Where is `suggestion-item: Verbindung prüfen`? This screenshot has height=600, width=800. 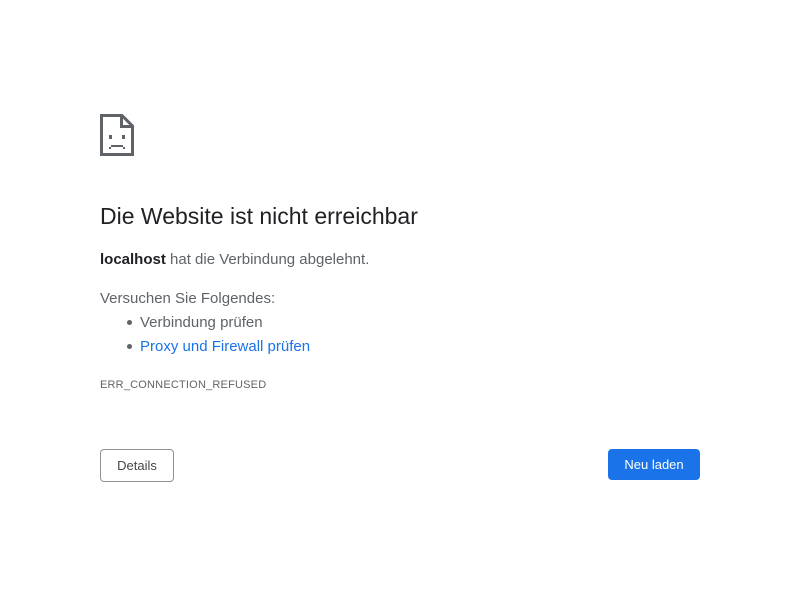
suggestion-item: Verbindung prüfen is located at coordinates (205, 326).